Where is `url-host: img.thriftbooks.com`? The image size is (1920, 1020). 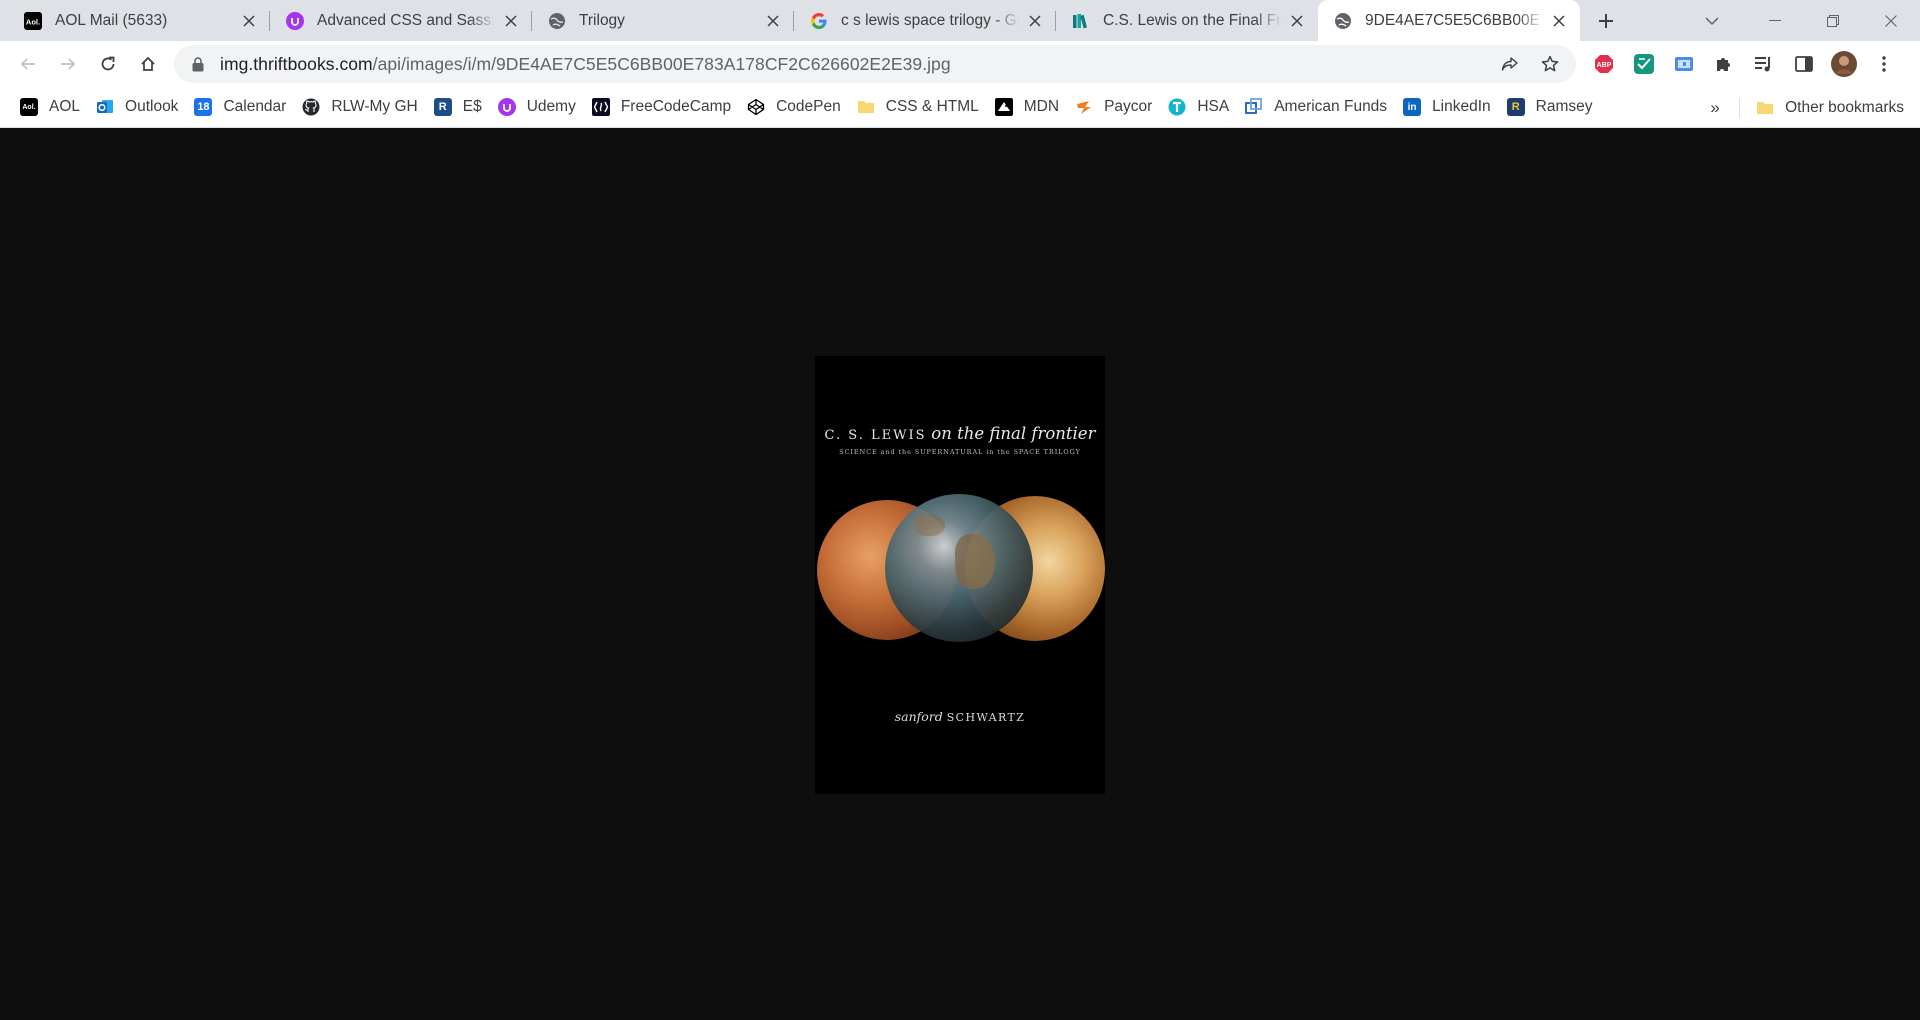 url-host: img.thriftbooks.com is located at coordinates (296, 63).